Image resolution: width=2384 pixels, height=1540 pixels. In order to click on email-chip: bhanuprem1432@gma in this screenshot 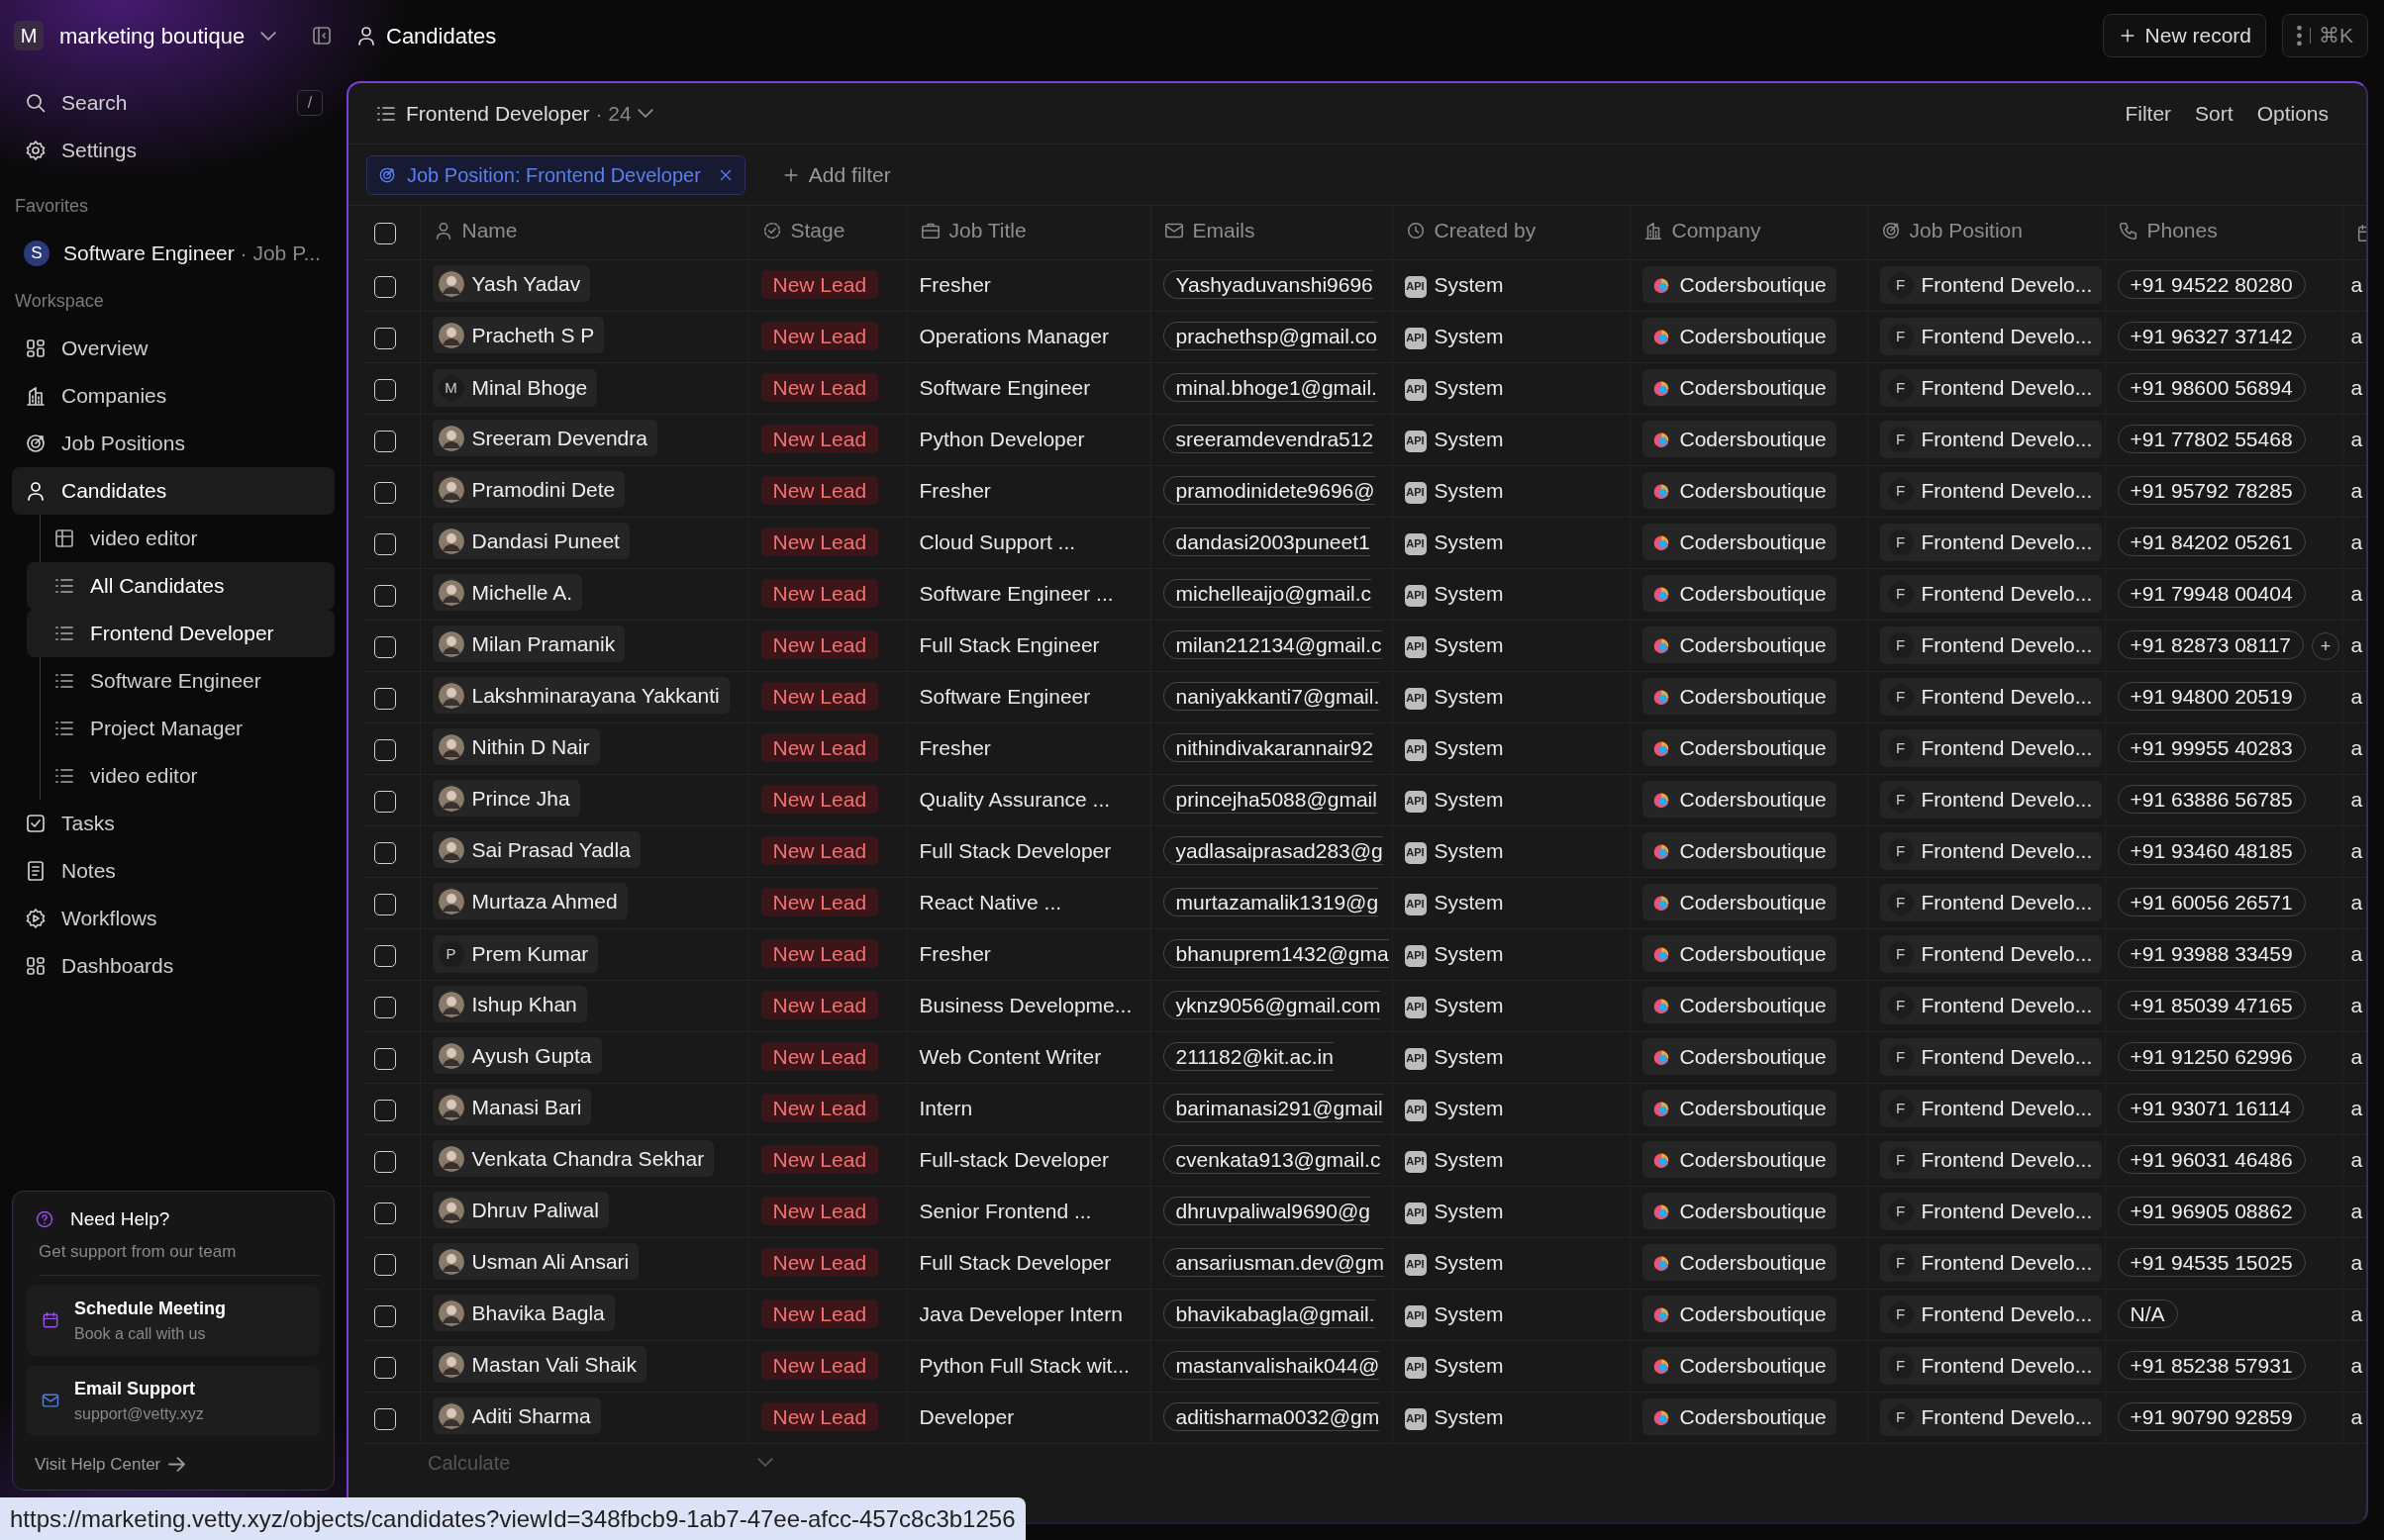, I will do `click(1275, 954)`.